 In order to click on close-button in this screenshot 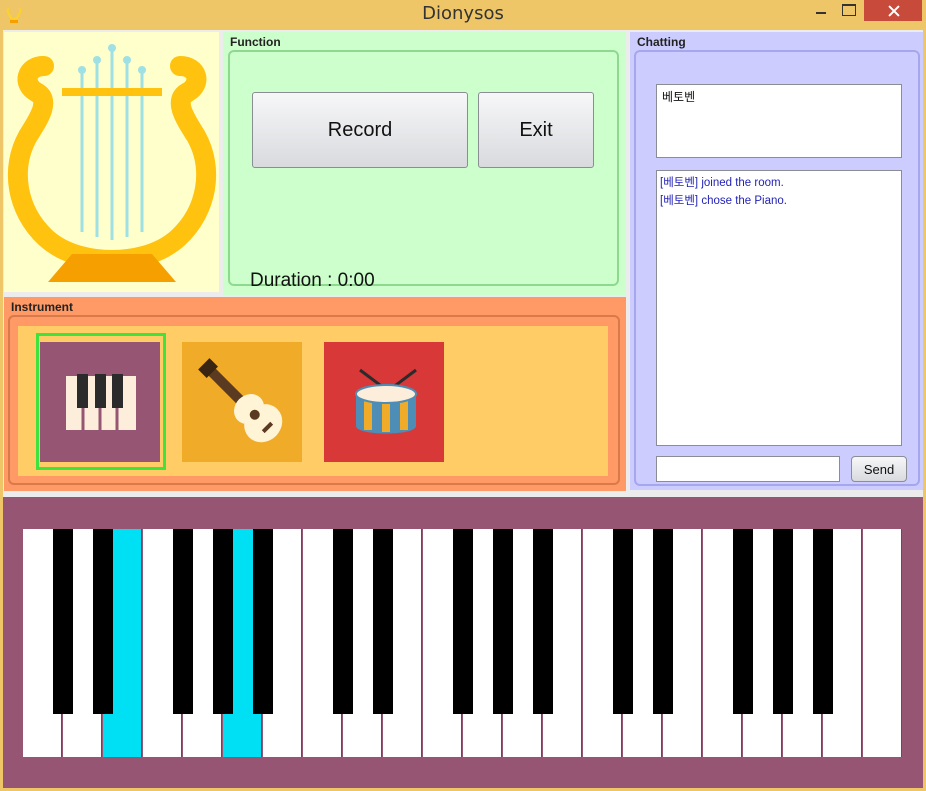, I will do `click(893, 10)`.